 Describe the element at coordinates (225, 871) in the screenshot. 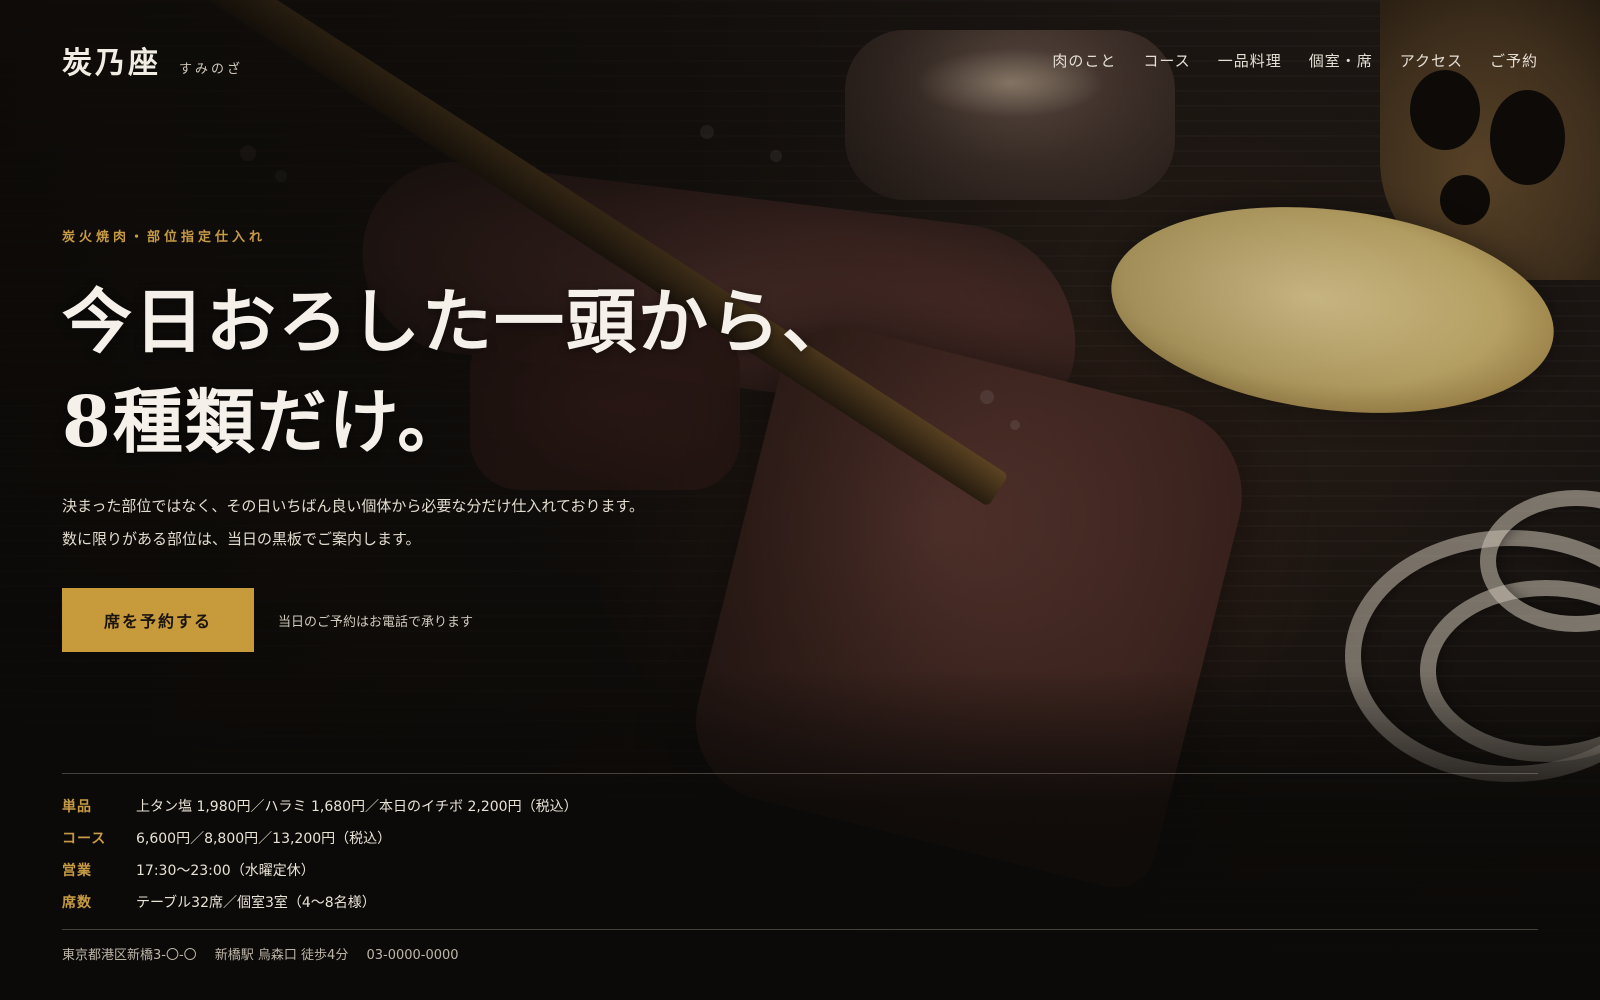

I see `info-value: 17:30〜23:00（水曜定休）` at that location.